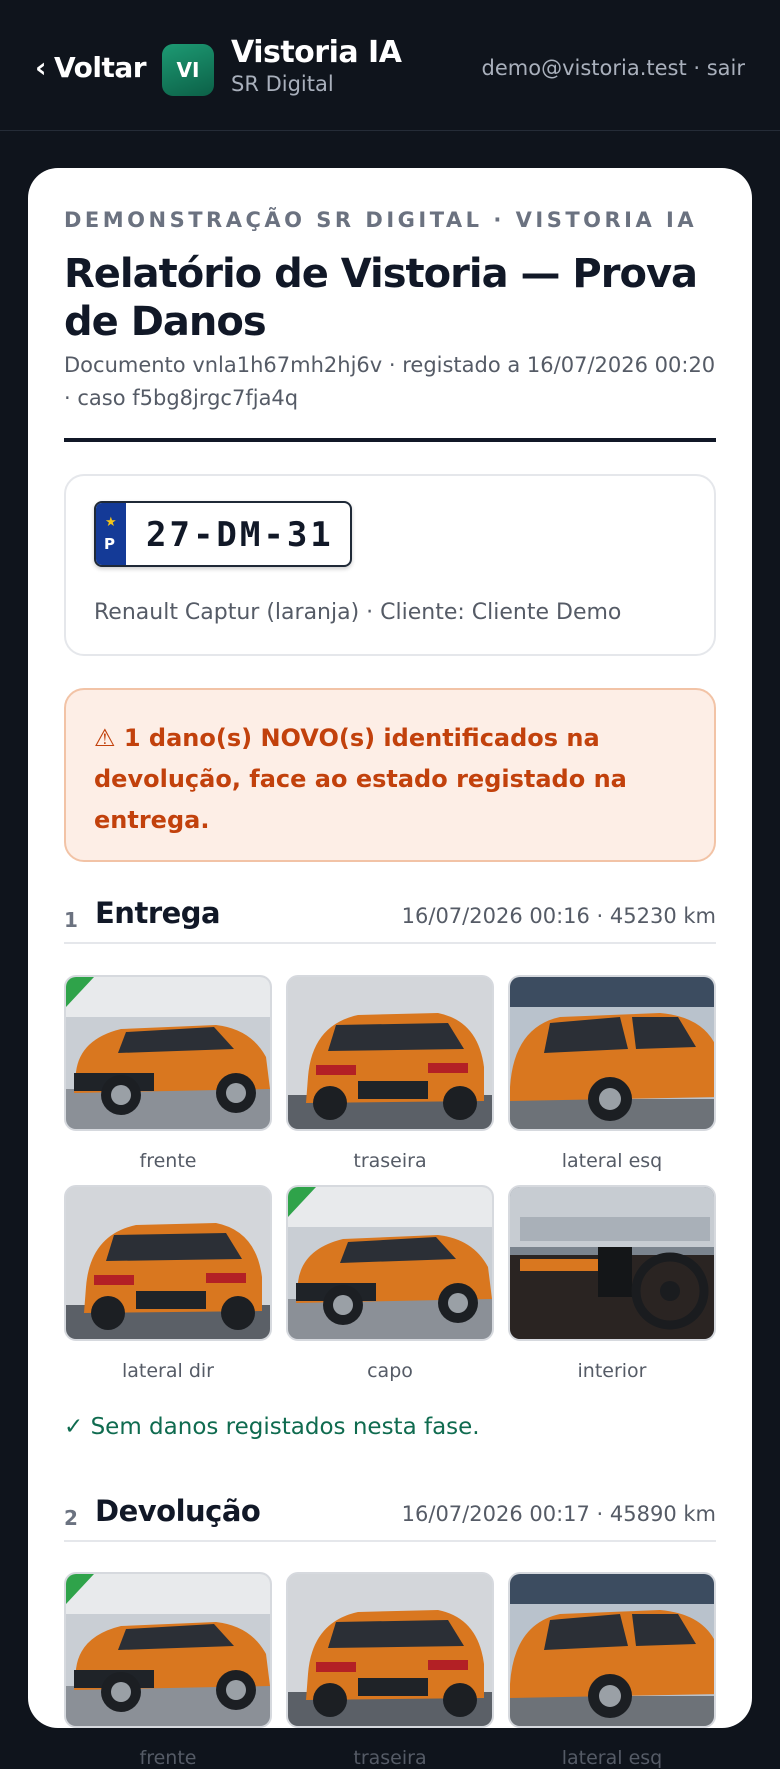 This screenshot has width=780, height=1769. What do you see at coordinates (272, 1427) in the screenshot?
I see `no-damage-status: ✓ Sem danos registados nesta fase.` at bounding box center [272, 1427].